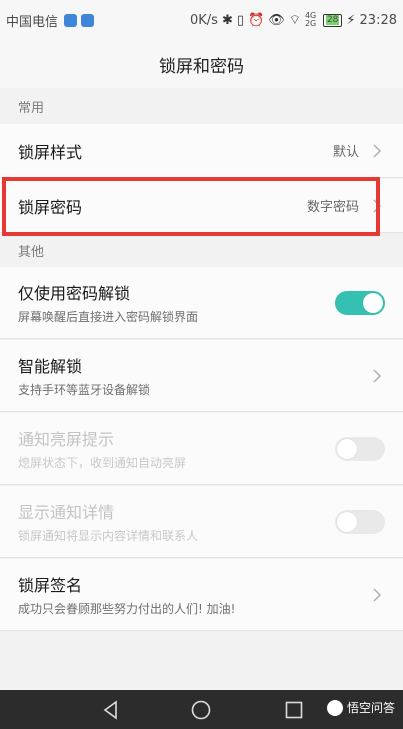 This screenshot has height=729, width=403. What do you see at coordinates (378, 20) in the screenshot?
I see `status-time: 23:28` at bounding box center [378, 20].